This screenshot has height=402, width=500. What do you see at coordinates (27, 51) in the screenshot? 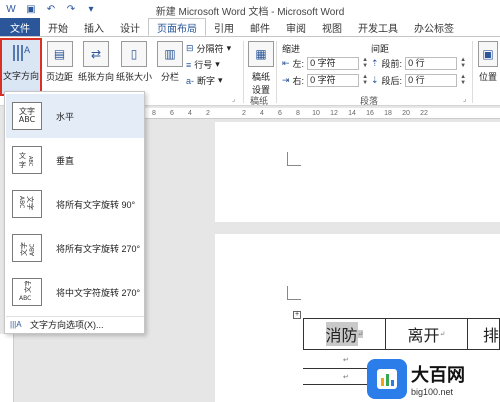
I see `svg-text: A` at bounding box center [27, 51].